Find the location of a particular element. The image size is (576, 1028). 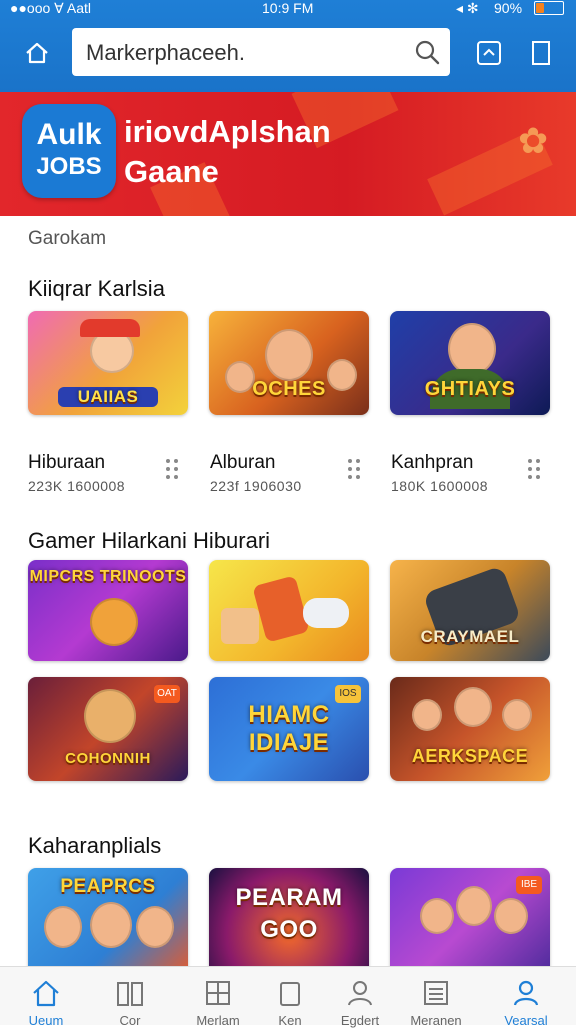

card-title: Alburan is located at coordinates (243, 463).